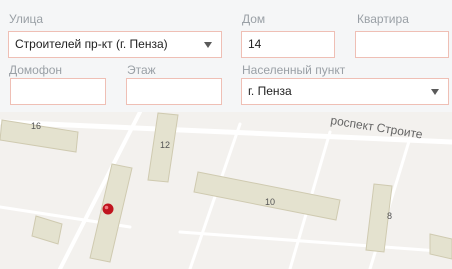 Image resolution: width=452 pixels, height=269 pixels. I want to click on locality-value: г. Пенза, so click(270, 91).